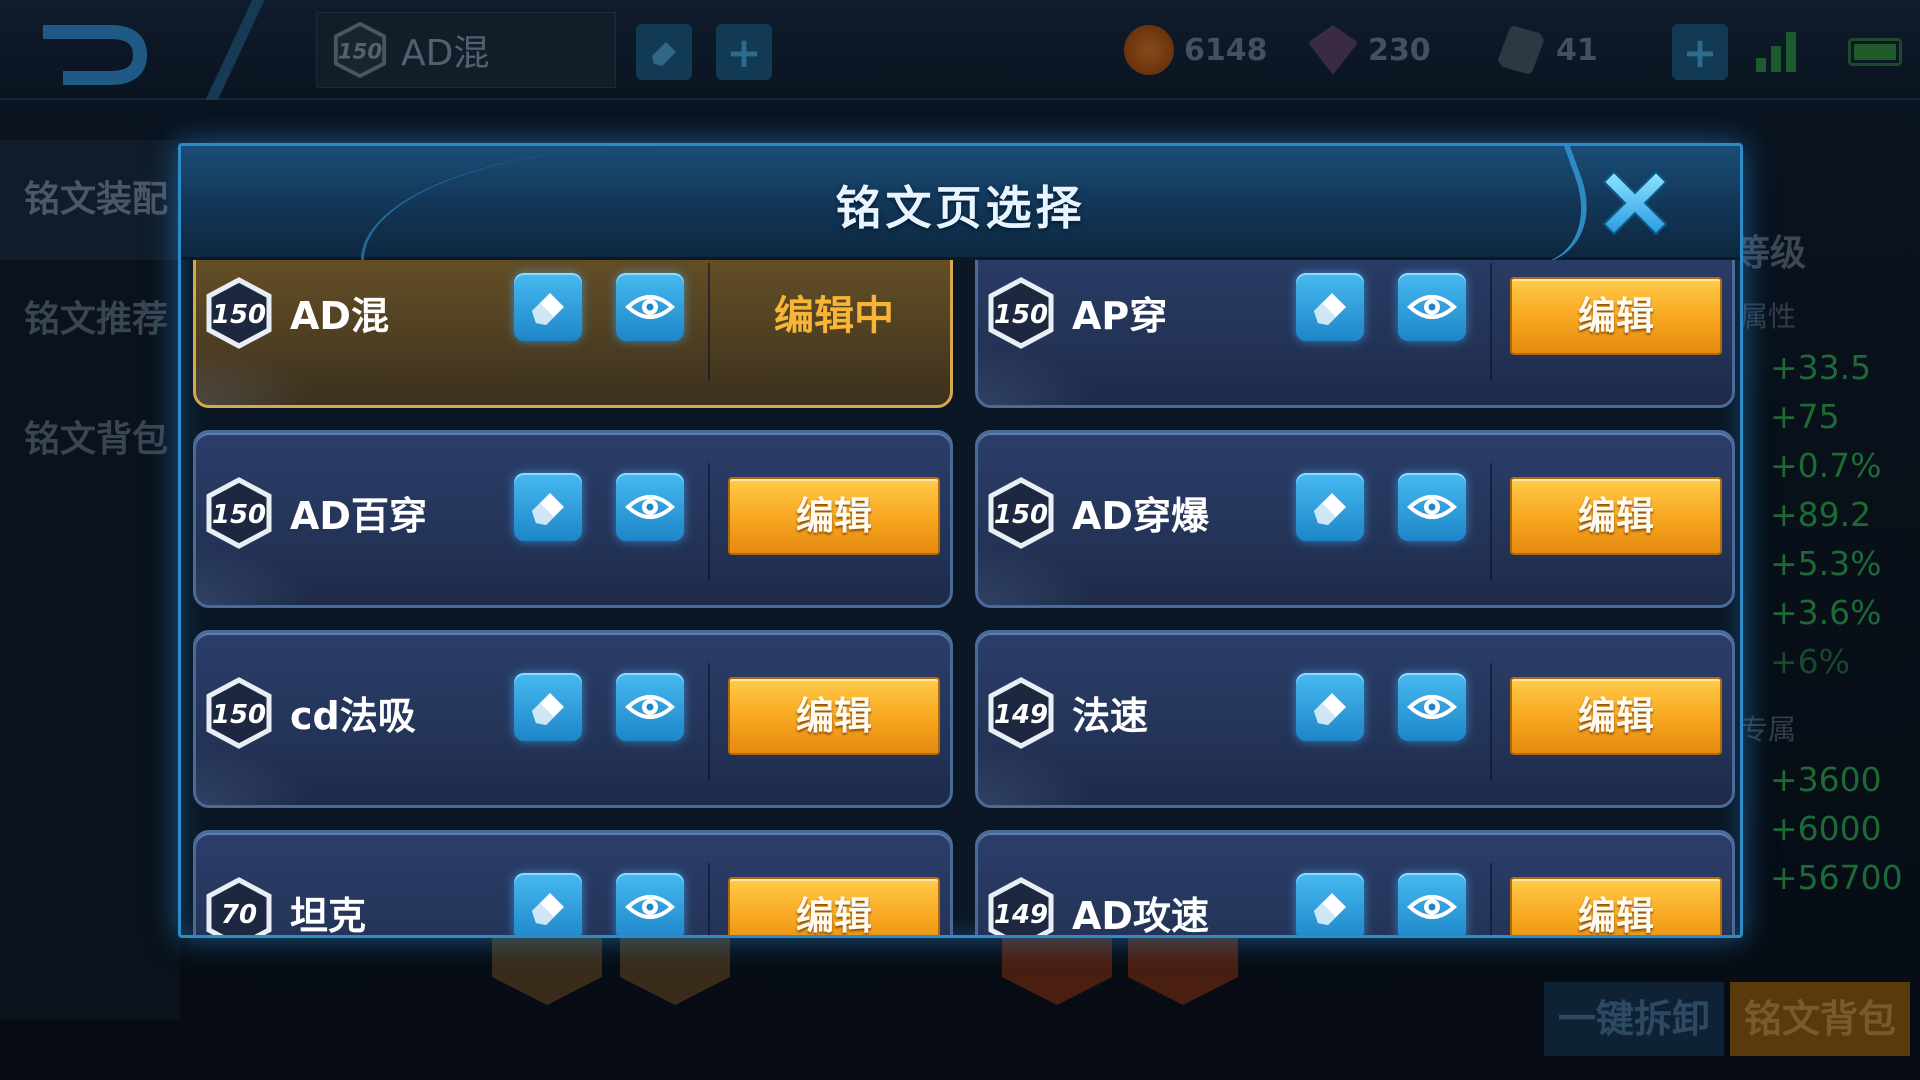 The height and width of the screenshot is (1080, 1920). Describe the element at coordinates (1805, 416) in the screenshot. I see `attr-value: +75` at that location.